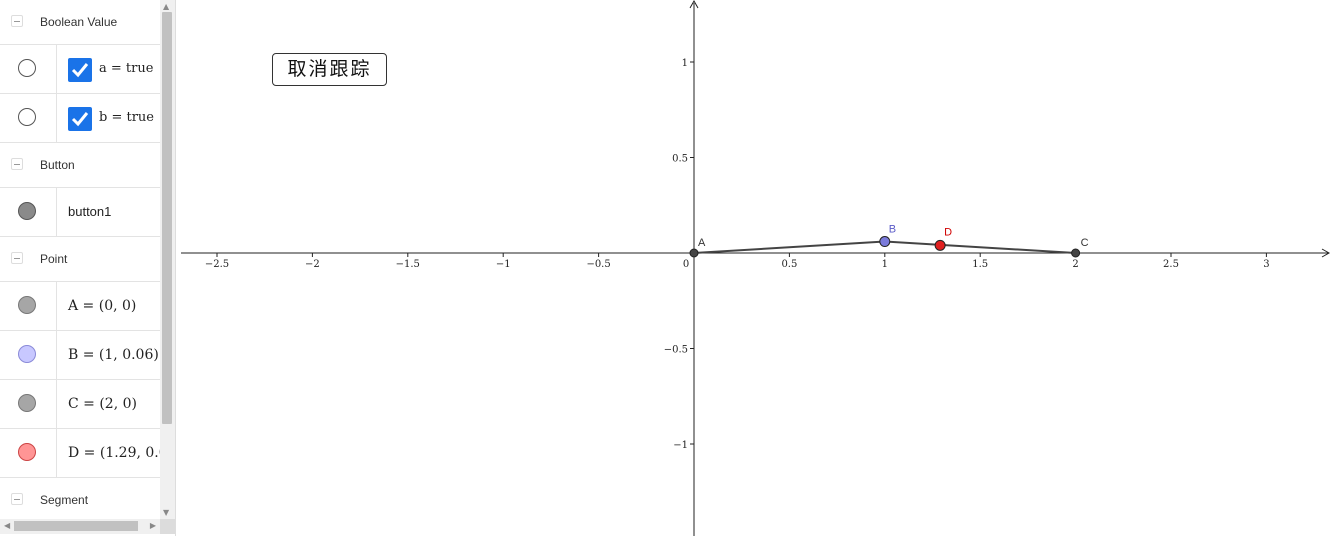  Describe the element at coordinates (789, 247) in the screenshot. I see `segment-ab` at that location.